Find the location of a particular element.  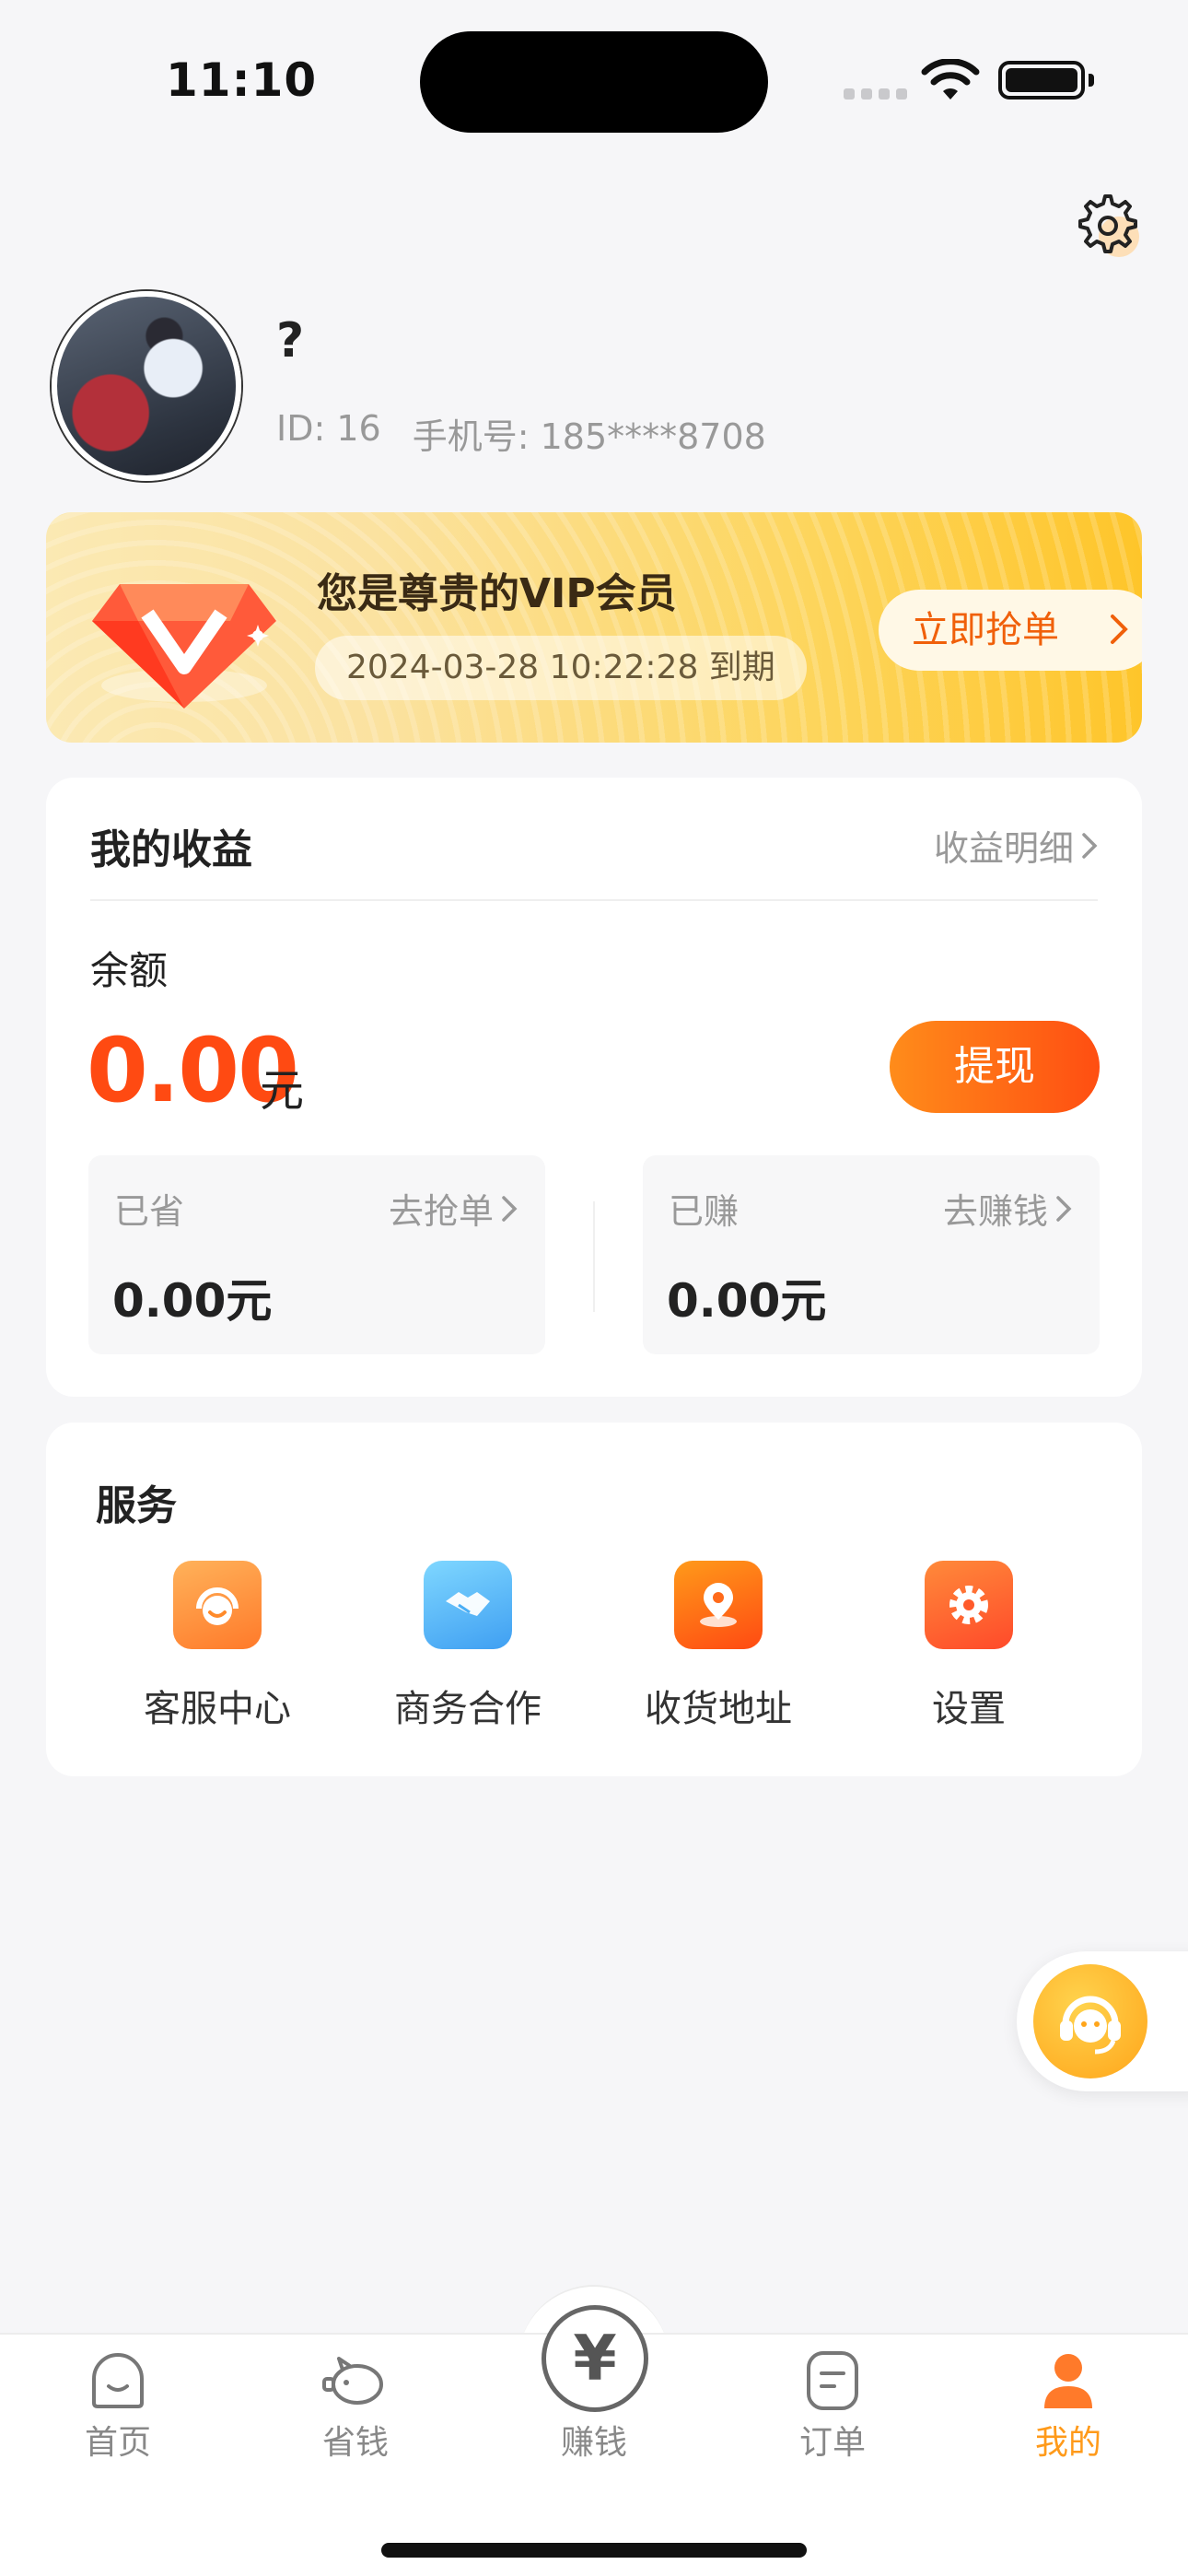

service-label: 客服中心 is located at coordinates (218, 1709).